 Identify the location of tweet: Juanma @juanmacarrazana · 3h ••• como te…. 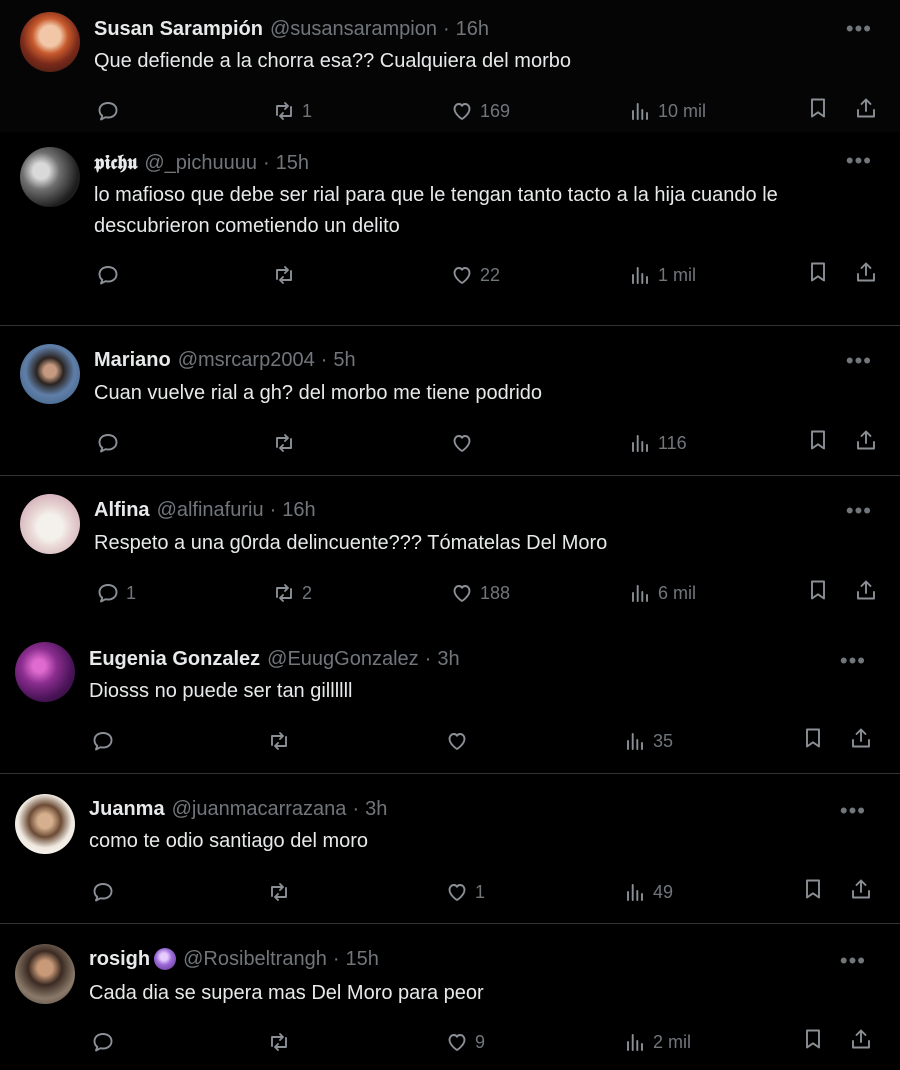
(450, 849).